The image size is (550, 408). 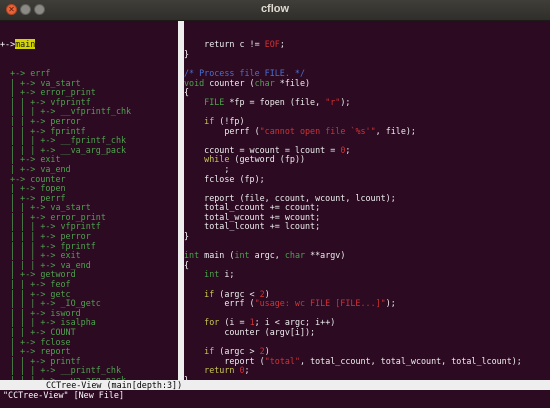 I want to click on code-line: return c != EOF;, so click(x=367, y=44).